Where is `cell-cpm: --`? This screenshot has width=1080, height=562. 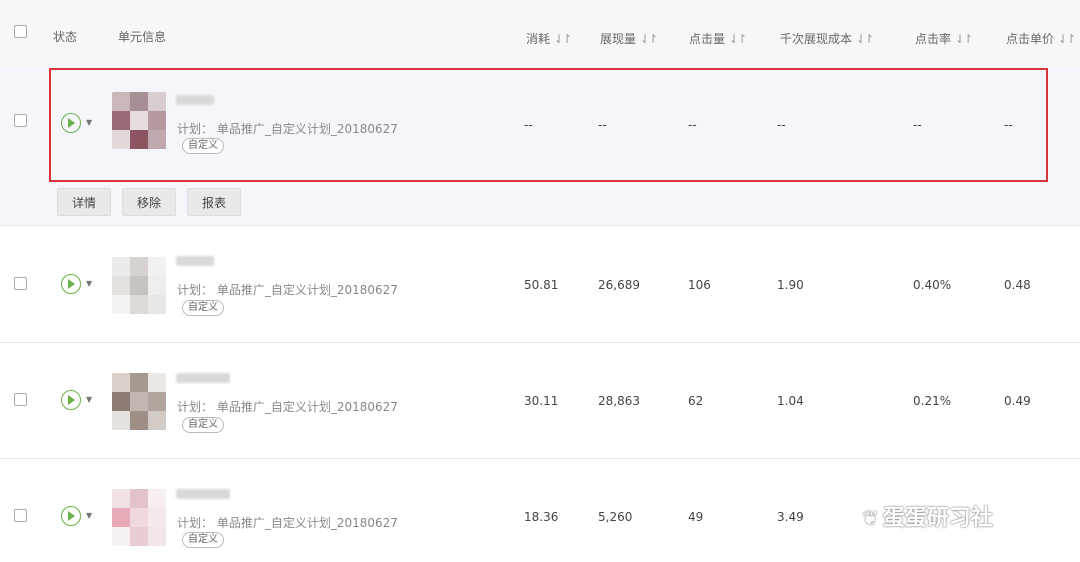
cell-cpm: -- is located at coordinates (781, 125).